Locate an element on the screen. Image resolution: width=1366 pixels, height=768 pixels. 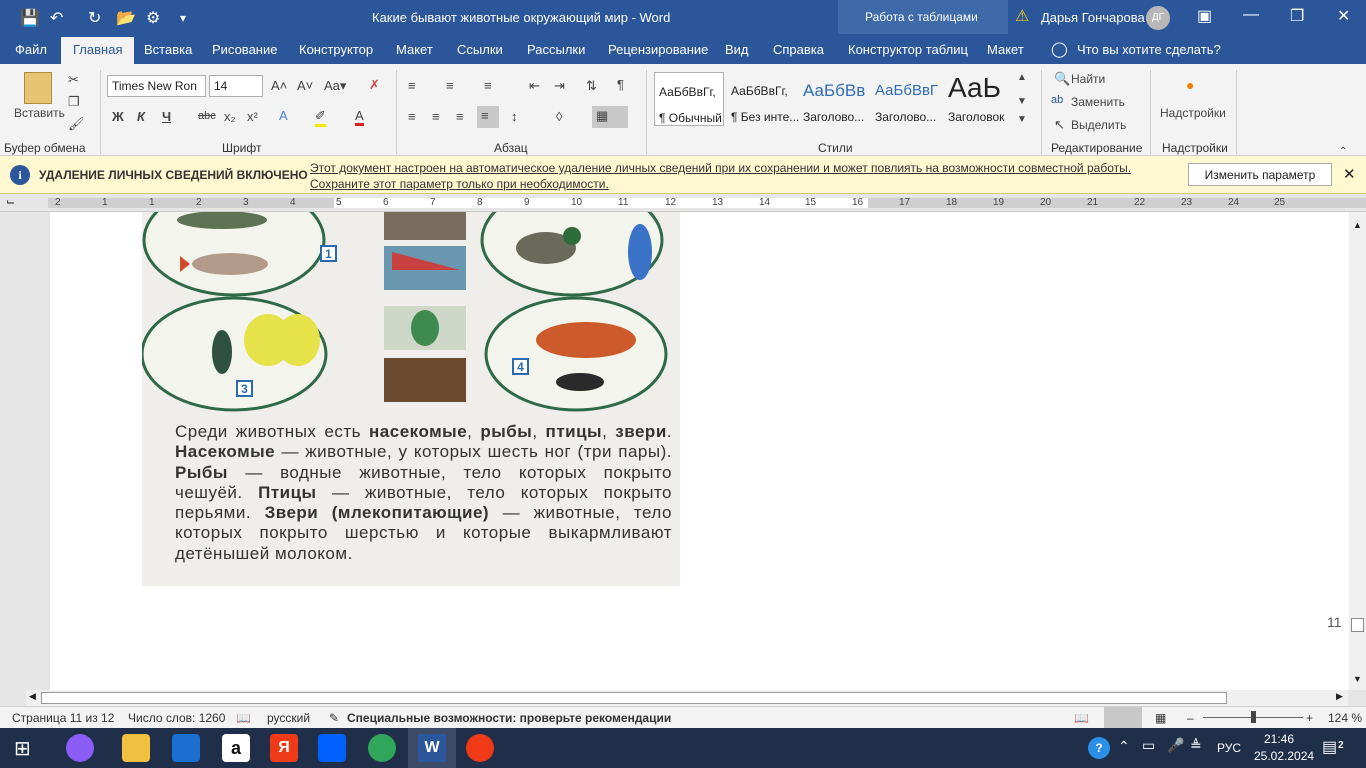
tell-me-search: Что вы хотите сделать? is located at coordinates (1149, 49).